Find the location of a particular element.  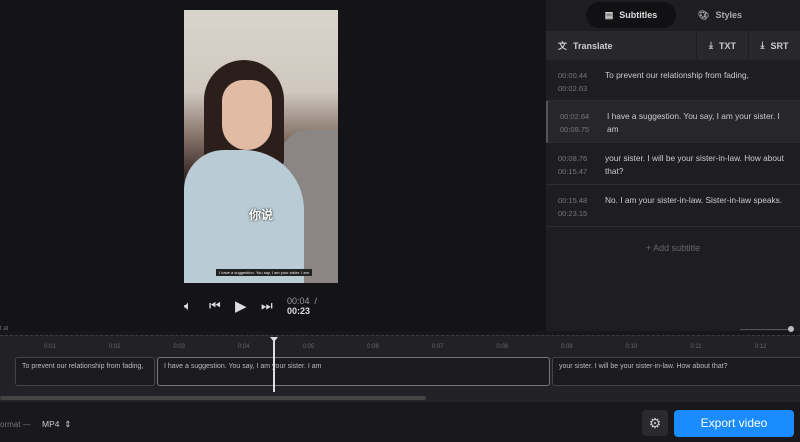

ruler-tick: 0:07 is located at coordinates (437, 347).